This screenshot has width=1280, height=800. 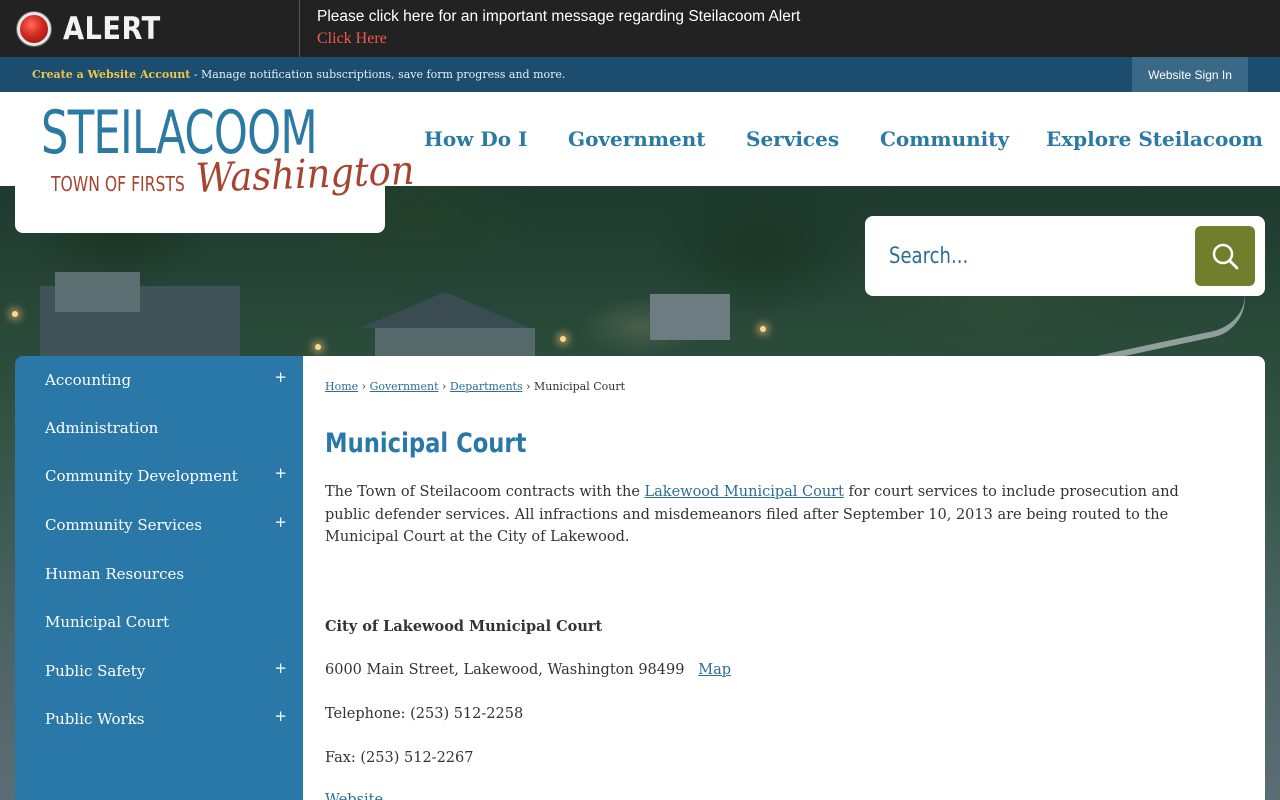 I want to click on map-link: Map, so click(x=714, y=670).